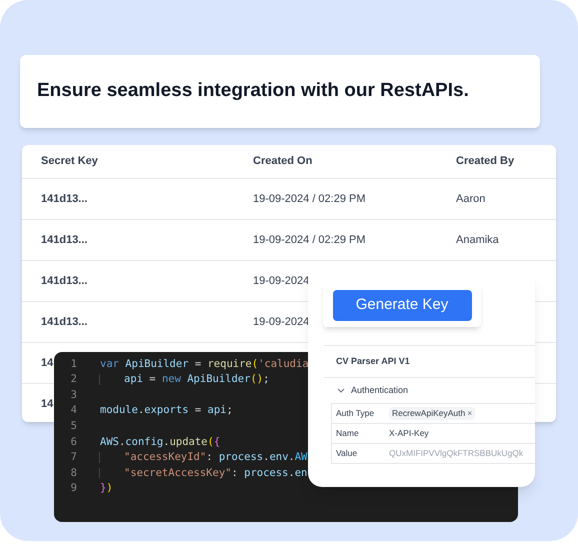  What do you see at coordinates (379, 390) in the screenshot?
I see `section-title: Authentication` at bounding box center [379, 390].